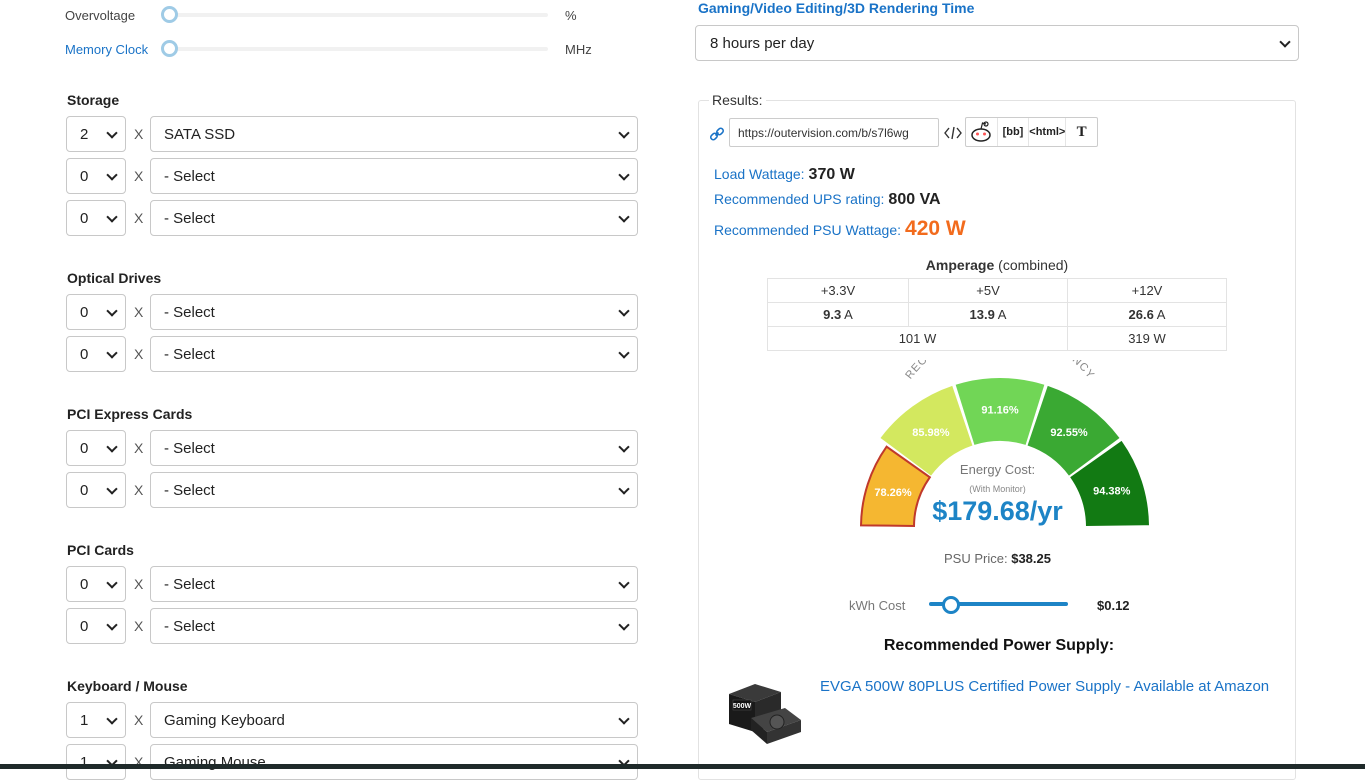 The height and width of the screenshot is (780, 1365). What do you see at coordinates (394, 720) in the screenshot?
I see `keyboard-select-1: Gaming Keyboard` at bounding box center [394, 720].